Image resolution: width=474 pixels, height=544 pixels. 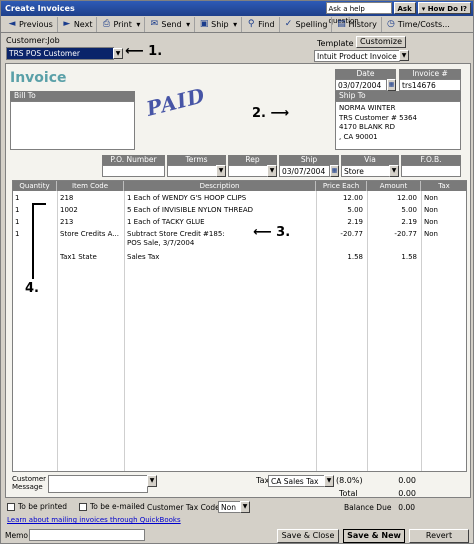 What do you see at coordinates (160, 243) in the screenshot?
I see `cell-description-line2: POS Sale, 3/7/2004` at bounding box center [160, 243].